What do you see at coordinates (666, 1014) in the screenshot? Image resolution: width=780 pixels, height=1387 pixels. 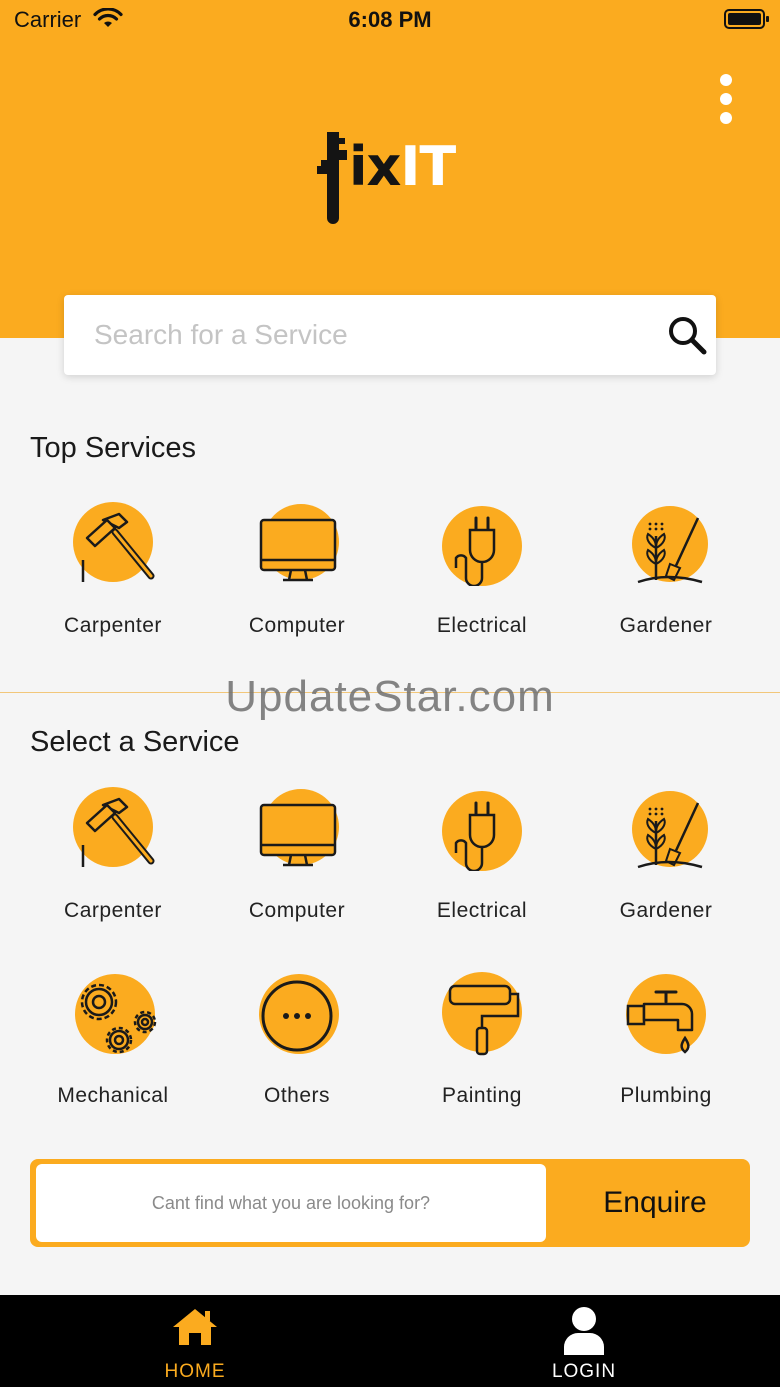 I see `faucet-icon` at bounding box center [666, 1014].